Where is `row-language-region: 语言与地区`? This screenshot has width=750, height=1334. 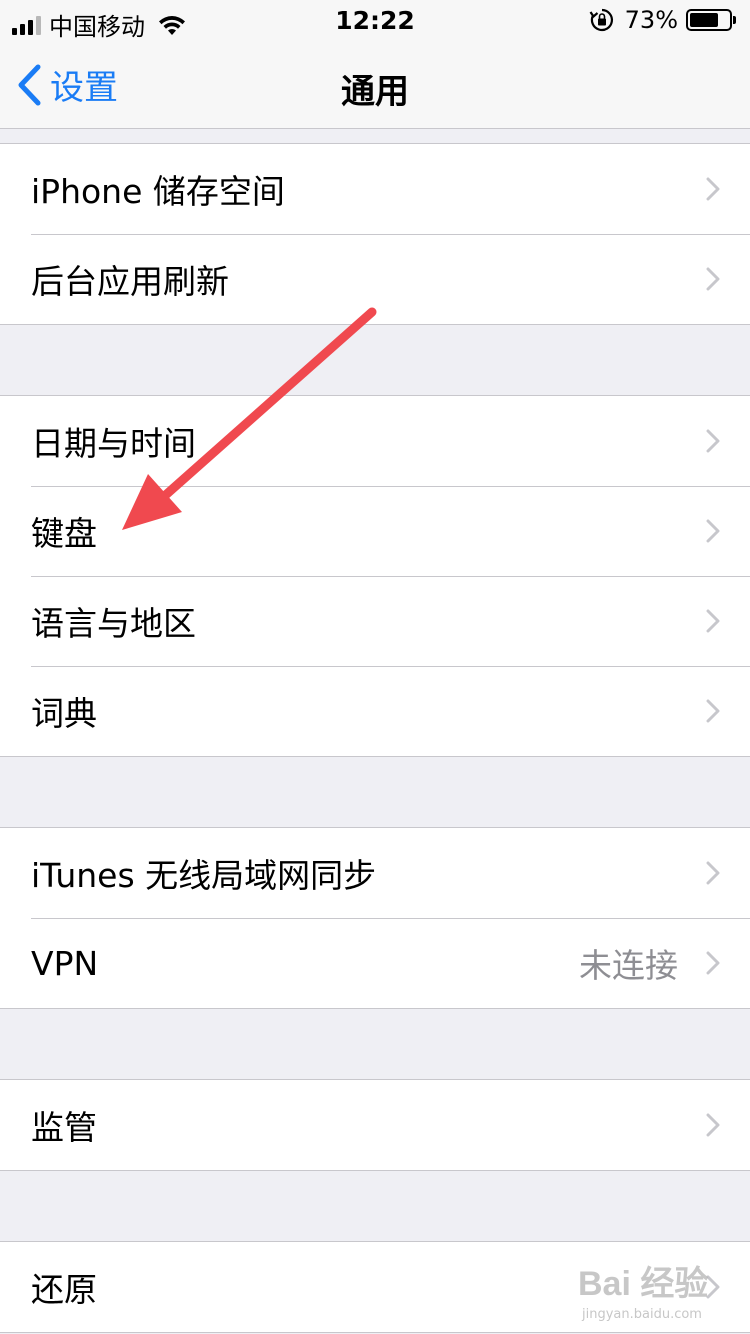 row-language-region: 语言与地区 is located at coordinates (375, 621).